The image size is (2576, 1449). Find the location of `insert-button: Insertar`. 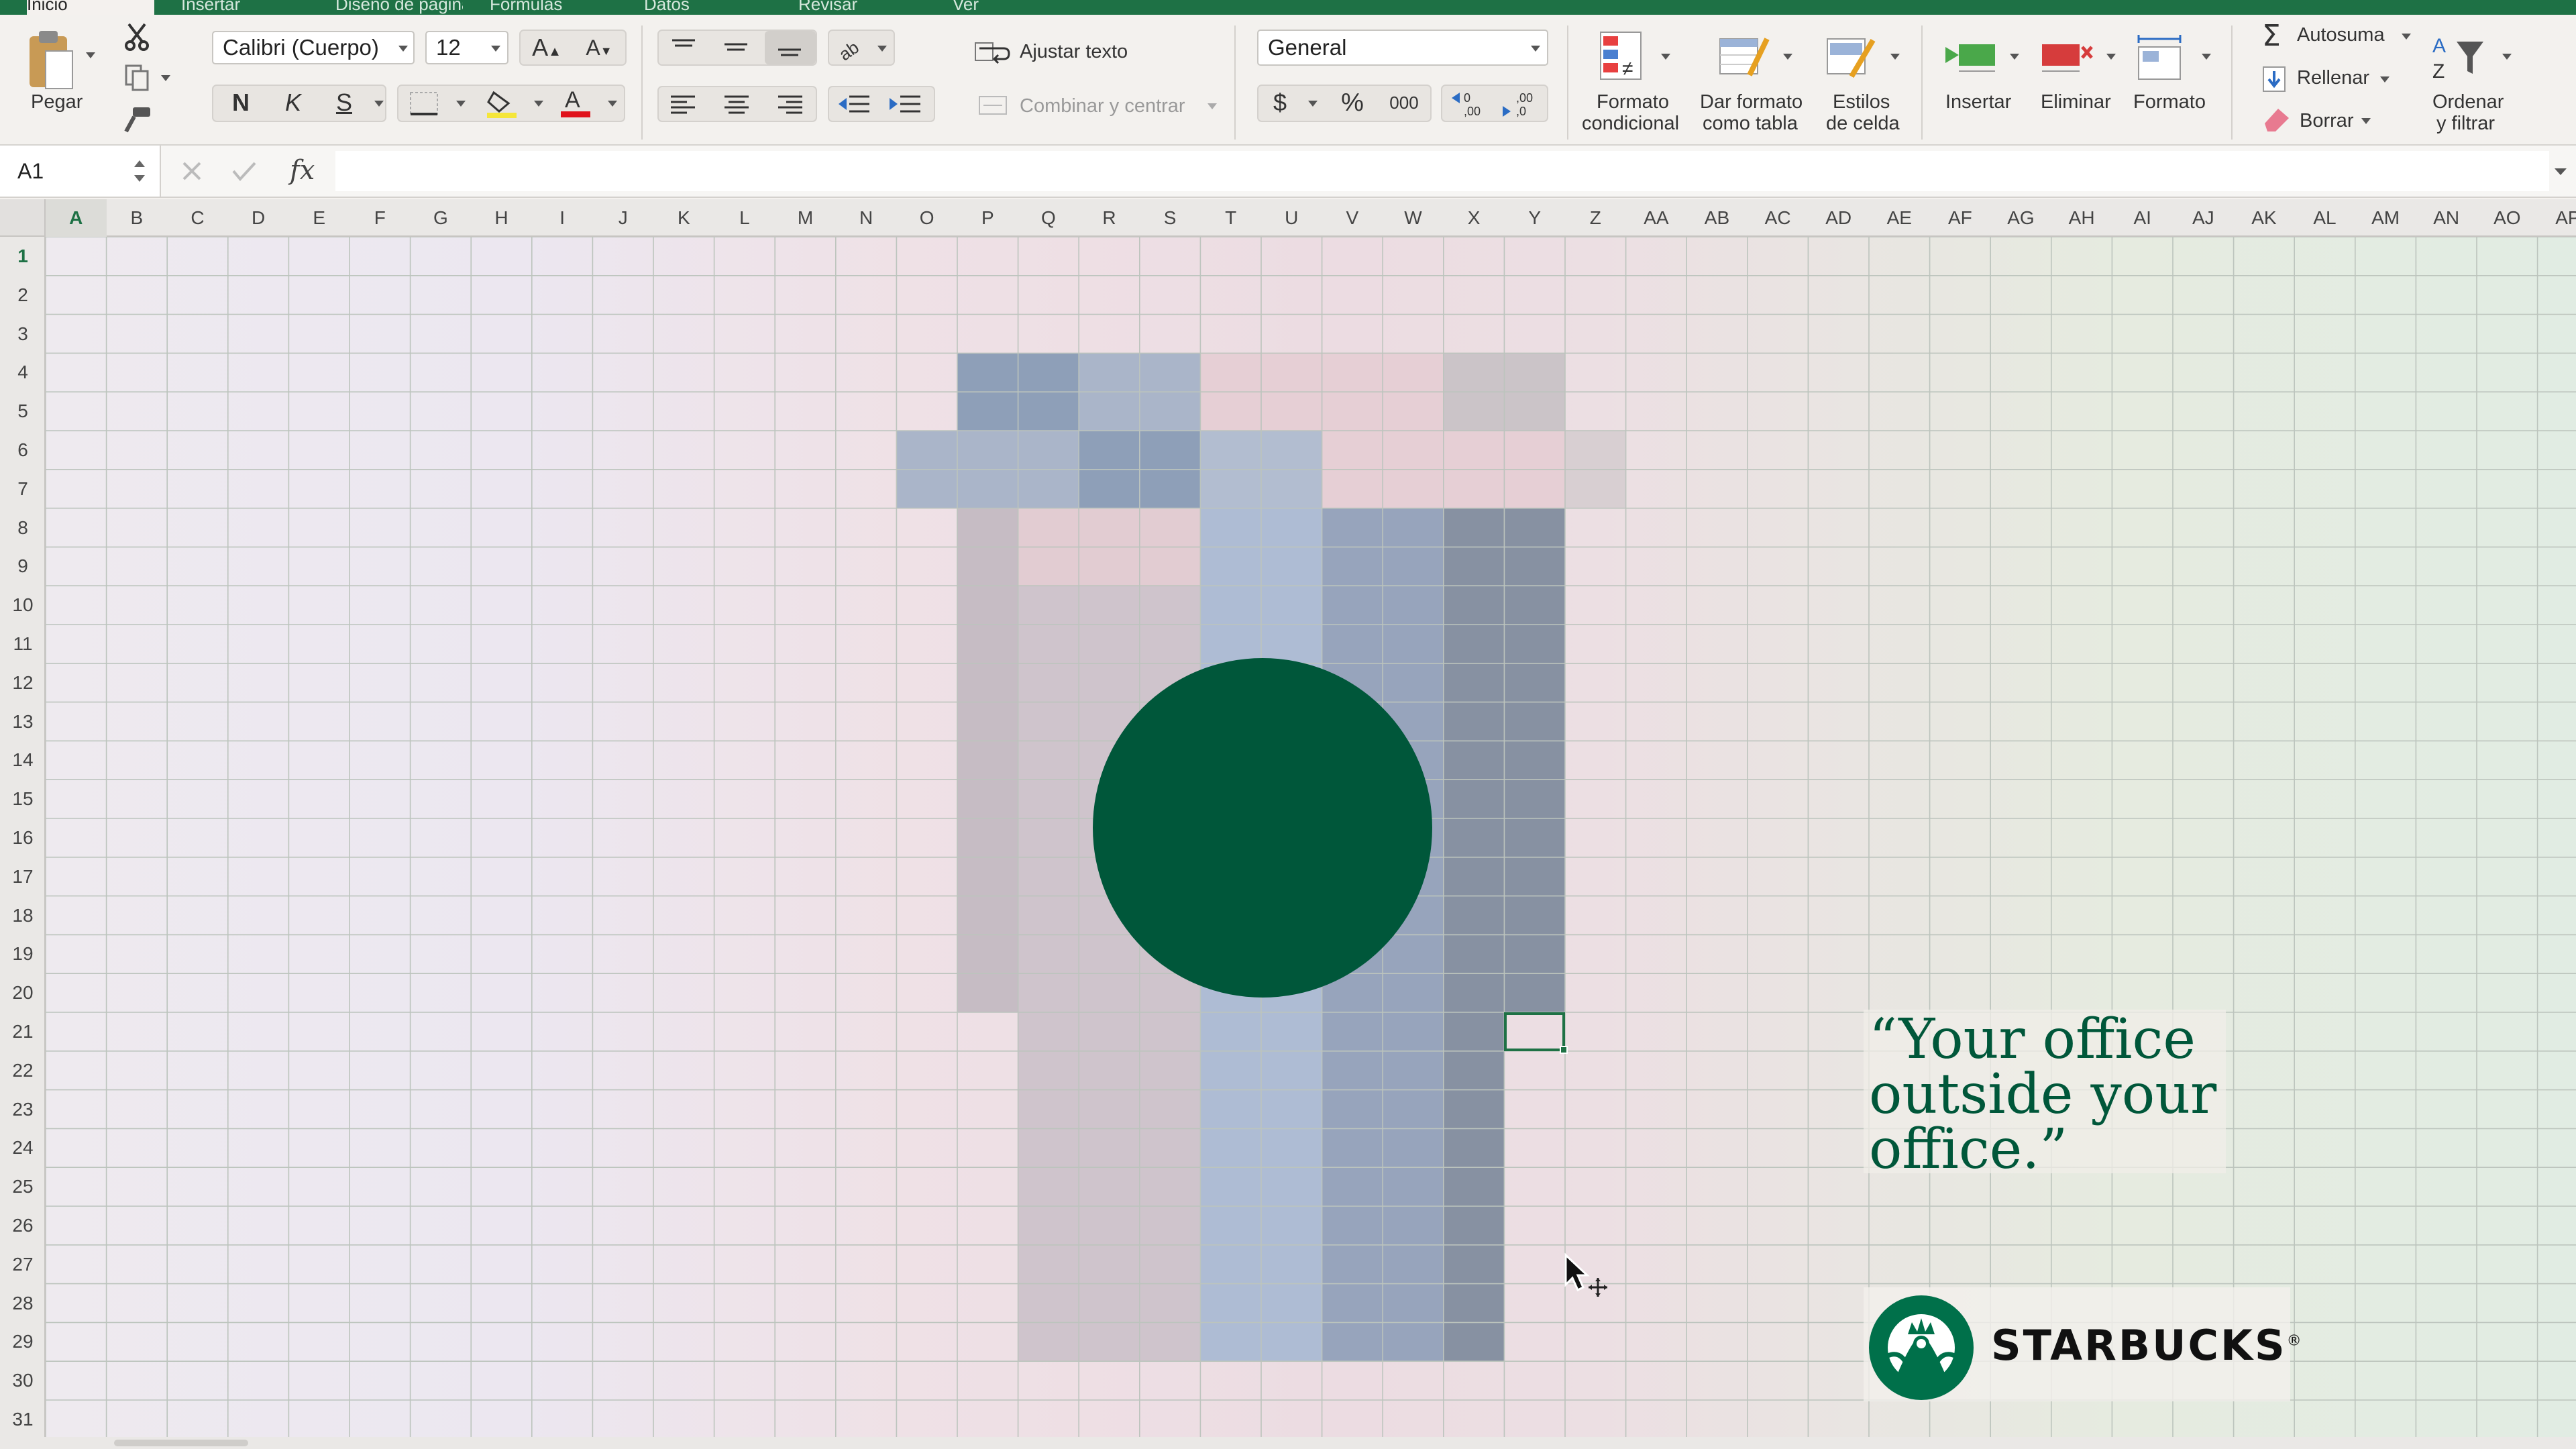

insert-button: Insertar is located at coordinates (1978, 102).